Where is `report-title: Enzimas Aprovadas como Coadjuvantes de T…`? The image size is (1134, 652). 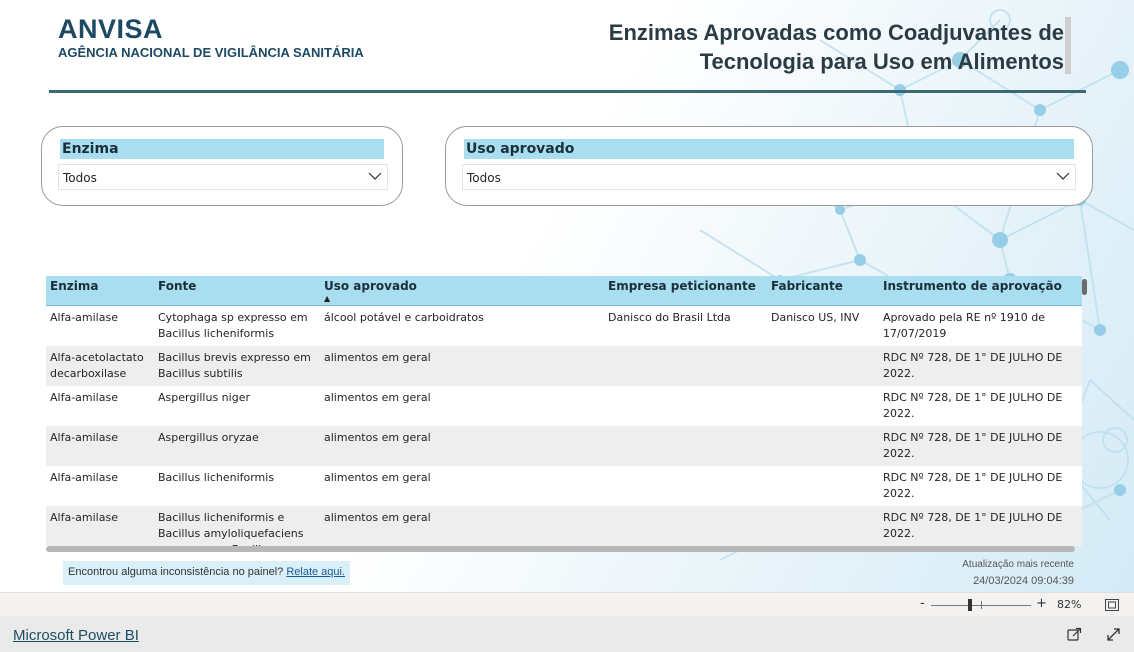
report-title: Enzimas Aprovadas como Coadjuvantes de T… is located at coordinates (784, 47).